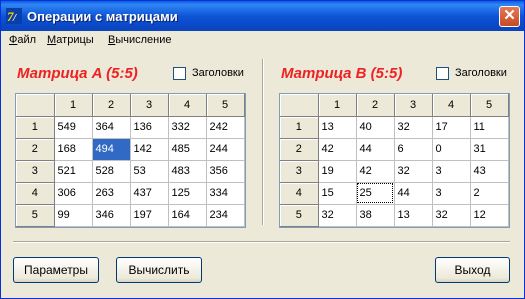 The image size is (525, 299). Describe the element at coordinates (337, 193) in the screenshot. I see `matrix-b-cell: 15` at that location.